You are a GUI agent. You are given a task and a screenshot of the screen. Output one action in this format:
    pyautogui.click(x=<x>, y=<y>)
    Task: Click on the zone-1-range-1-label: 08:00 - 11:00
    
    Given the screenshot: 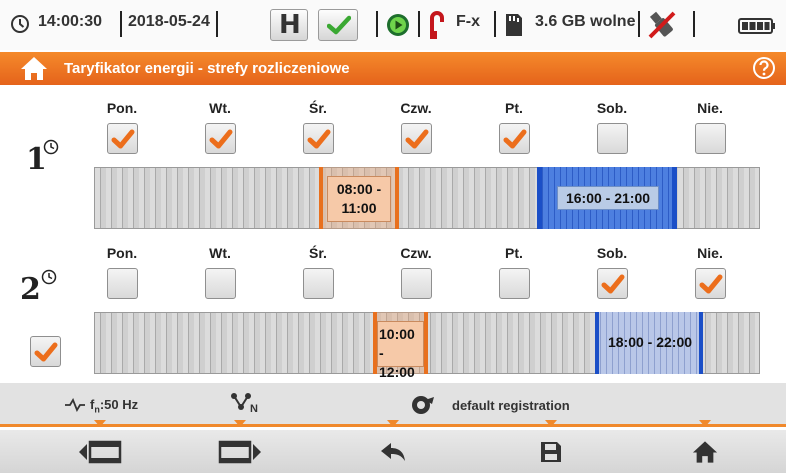 What is the action you would take?
    pyautogui.click(x=359, y=199)
    